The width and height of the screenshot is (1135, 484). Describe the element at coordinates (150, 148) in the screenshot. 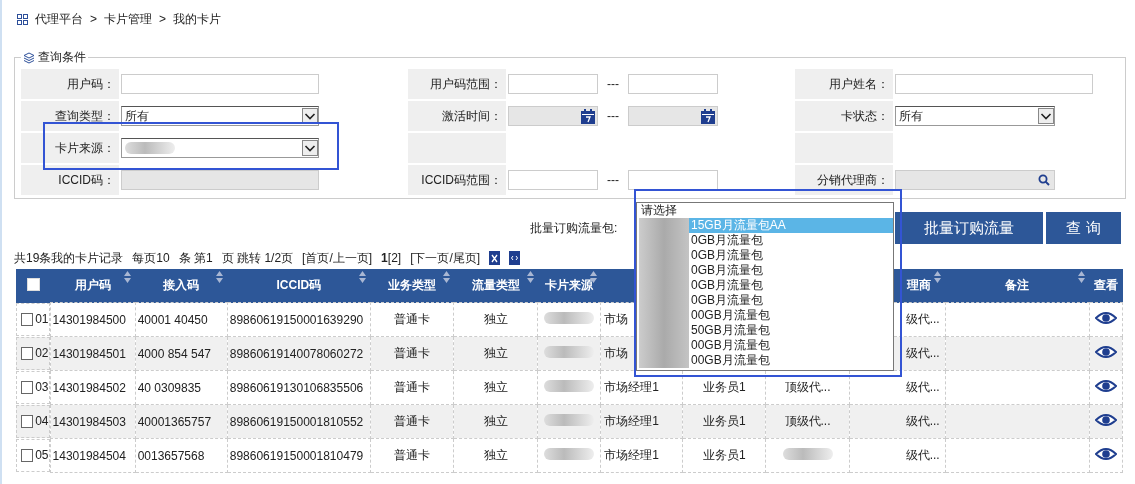

I see `blurred-text` at that location.